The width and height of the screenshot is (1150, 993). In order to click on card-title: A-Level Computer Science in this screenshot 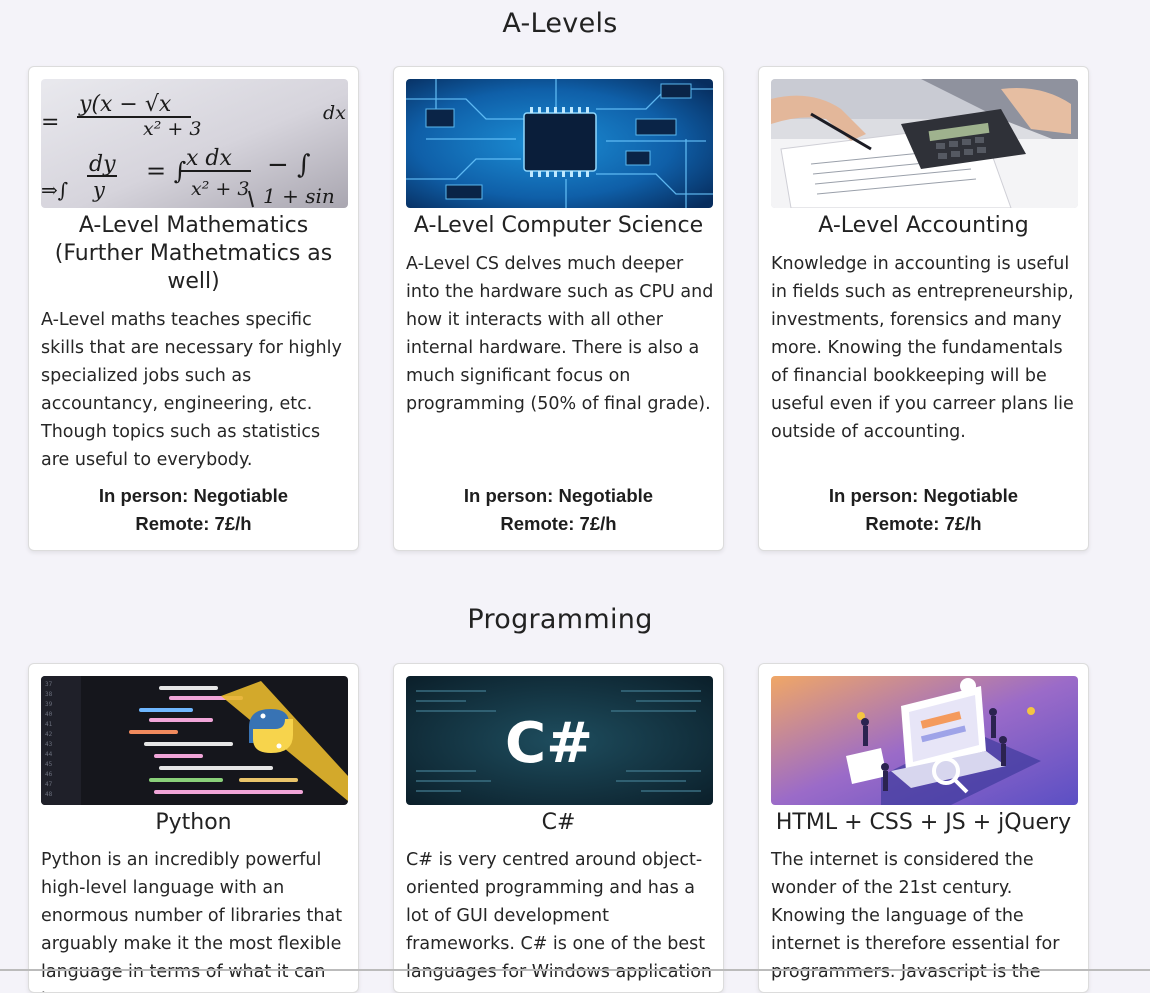, I will do `click(558, 225)`.